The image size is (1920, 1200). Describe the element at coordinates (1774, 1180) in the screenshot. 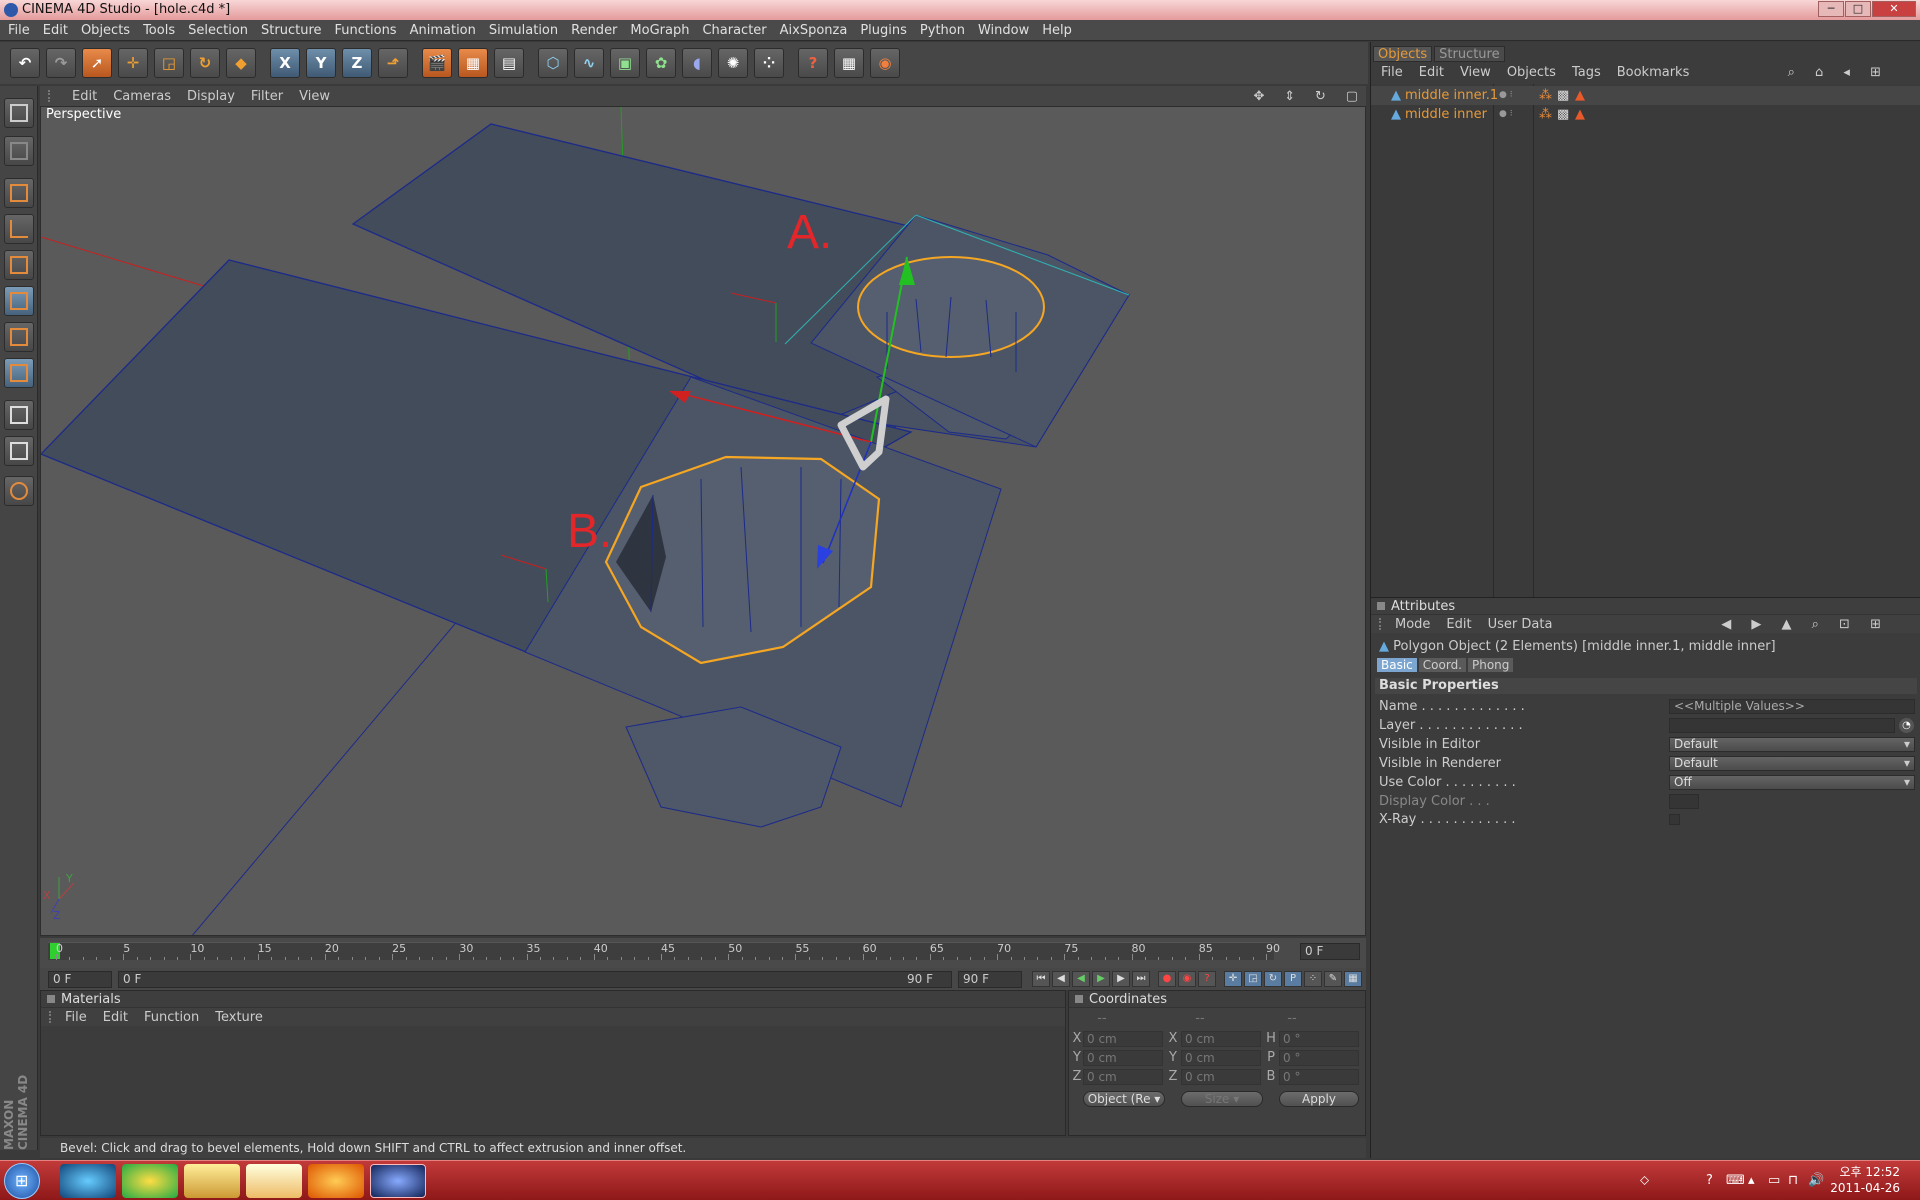

I see `display-tray-icon: ▭` at that location.